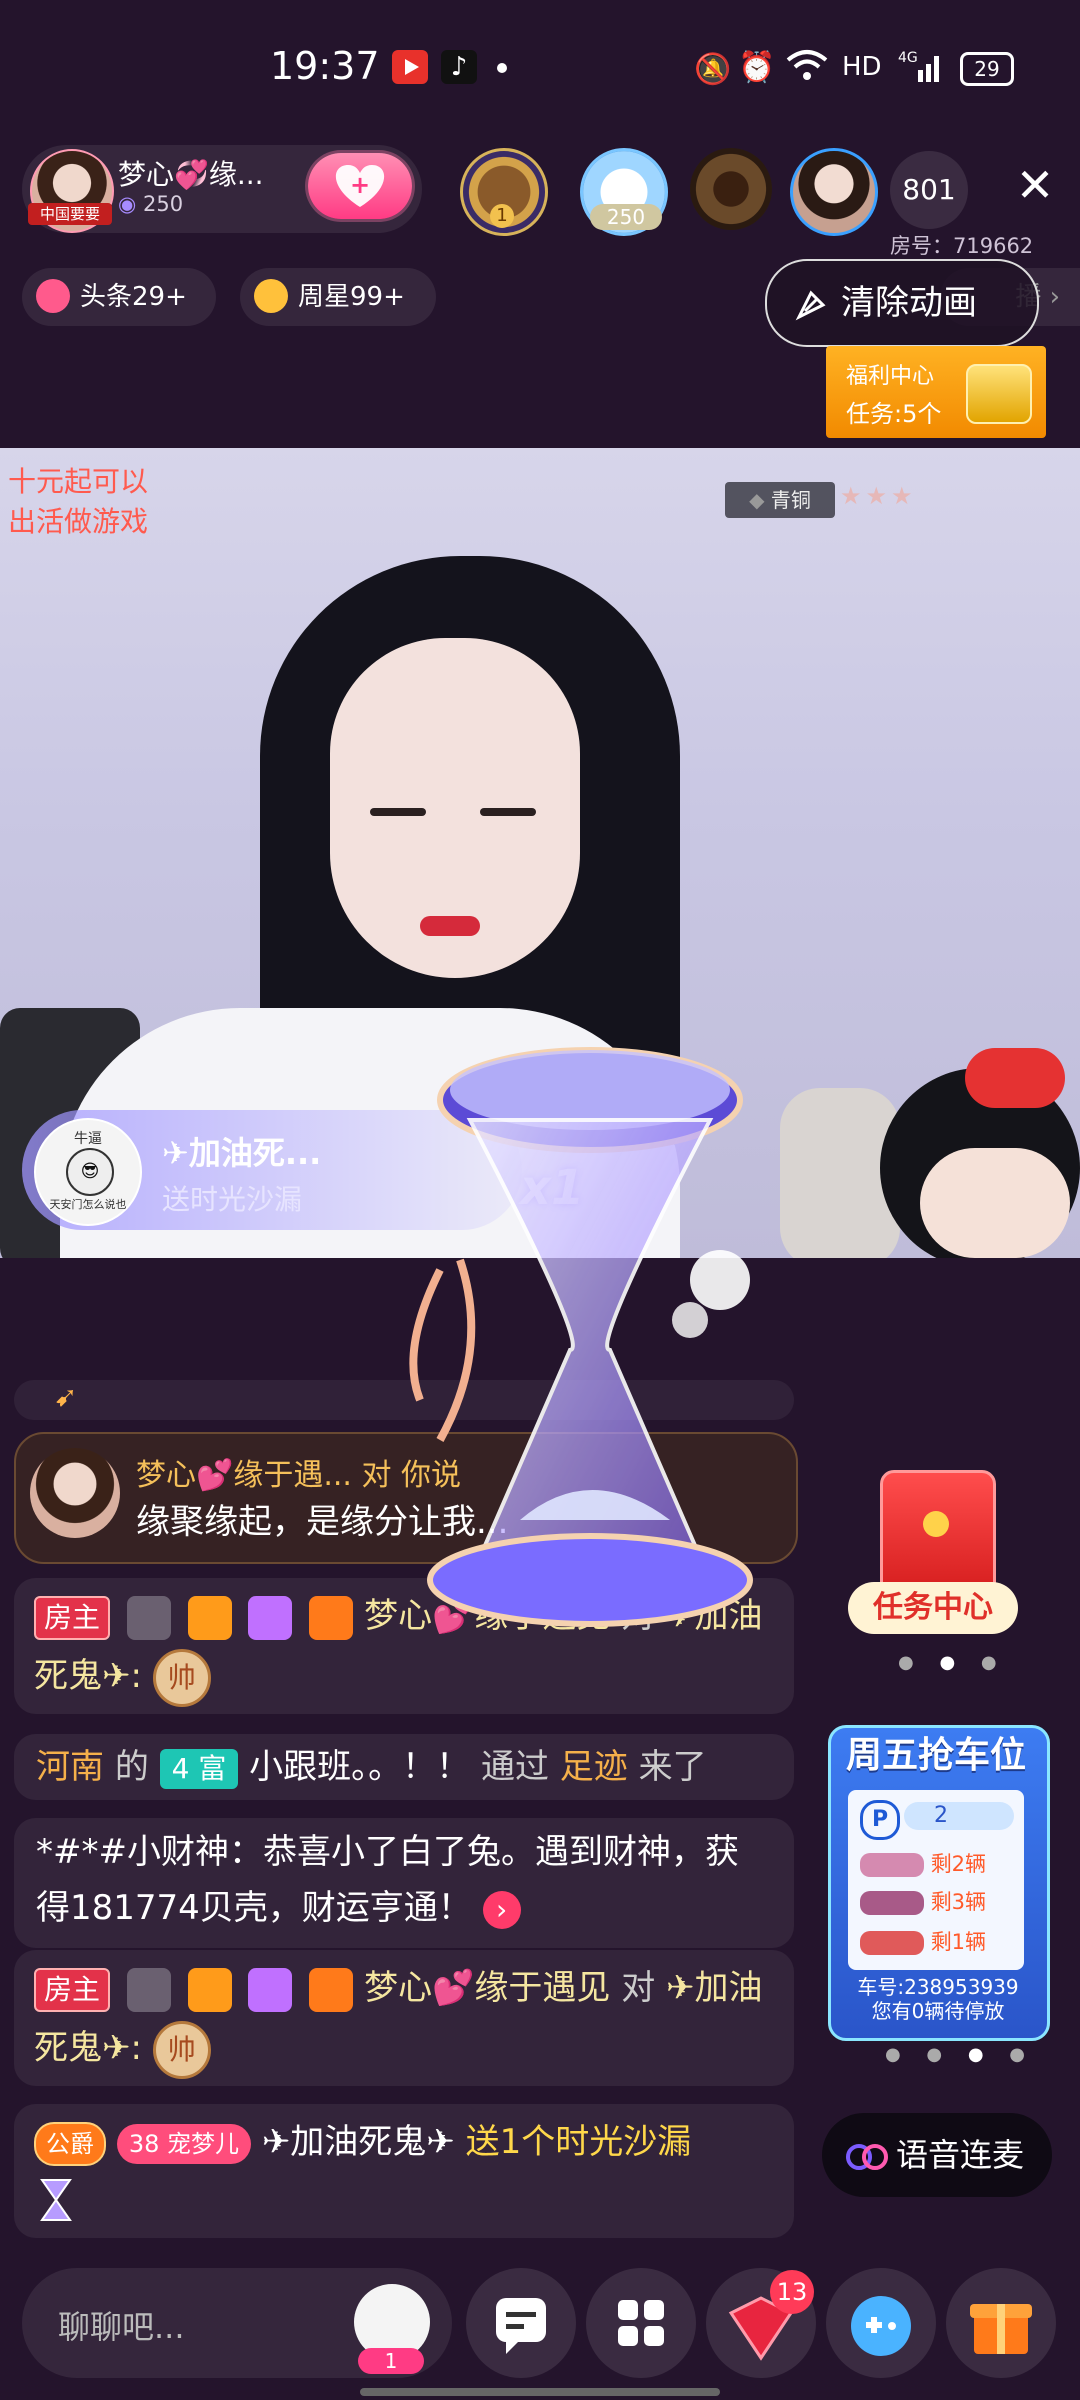 The width and height of the screenshot is (1080, 2400). Describe the element at coordinates (878, 496) in the screenshot. I see `rank-stars: ★★★` at that location.